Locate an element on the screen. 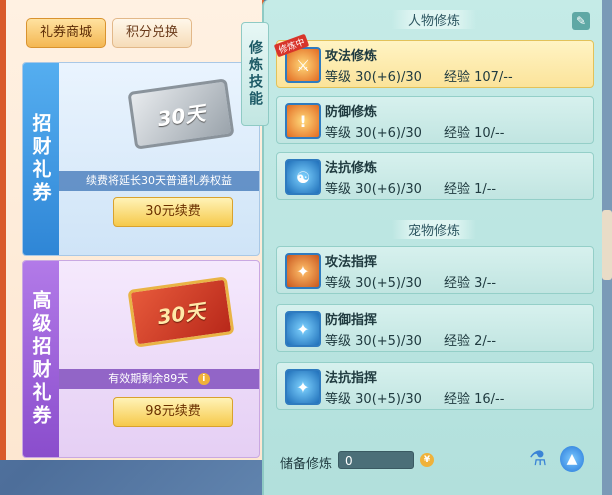 The width and height of the screenshot is (612, 495). skill-stats: 等级 30(+5)/30 经验 3/-- is located at coordinates (411, 283).